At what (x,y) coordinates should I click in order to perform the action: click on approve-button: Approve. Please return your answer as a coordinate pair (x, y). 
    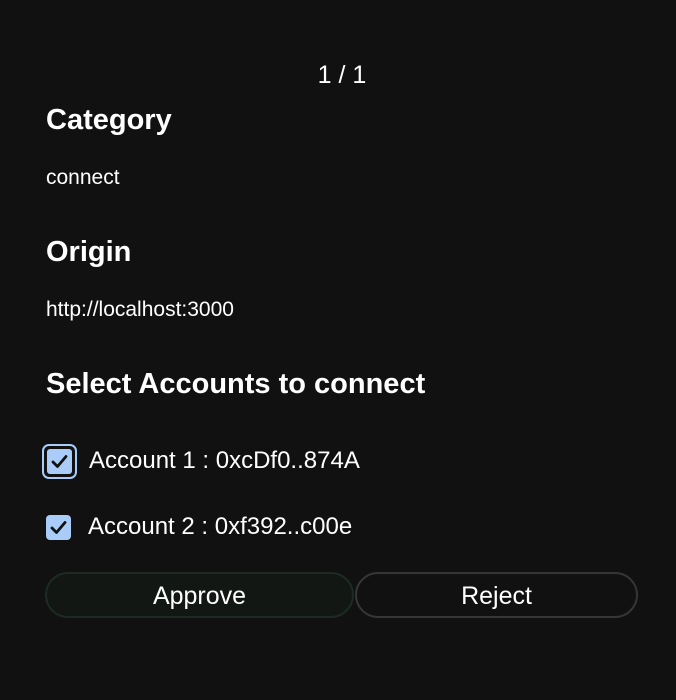
    Looking at the image, I should click on (199, 595).